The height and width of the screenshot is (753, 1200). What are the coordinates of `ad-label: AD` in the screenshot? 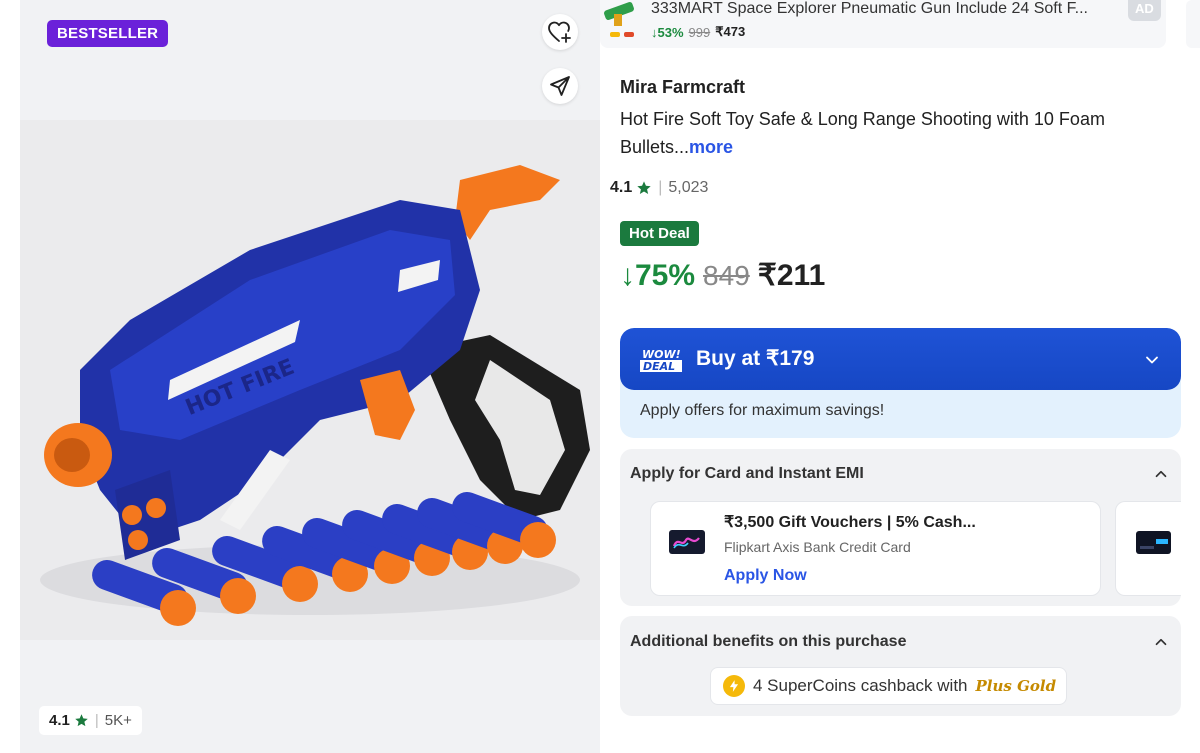 It's located at (1144, 10).